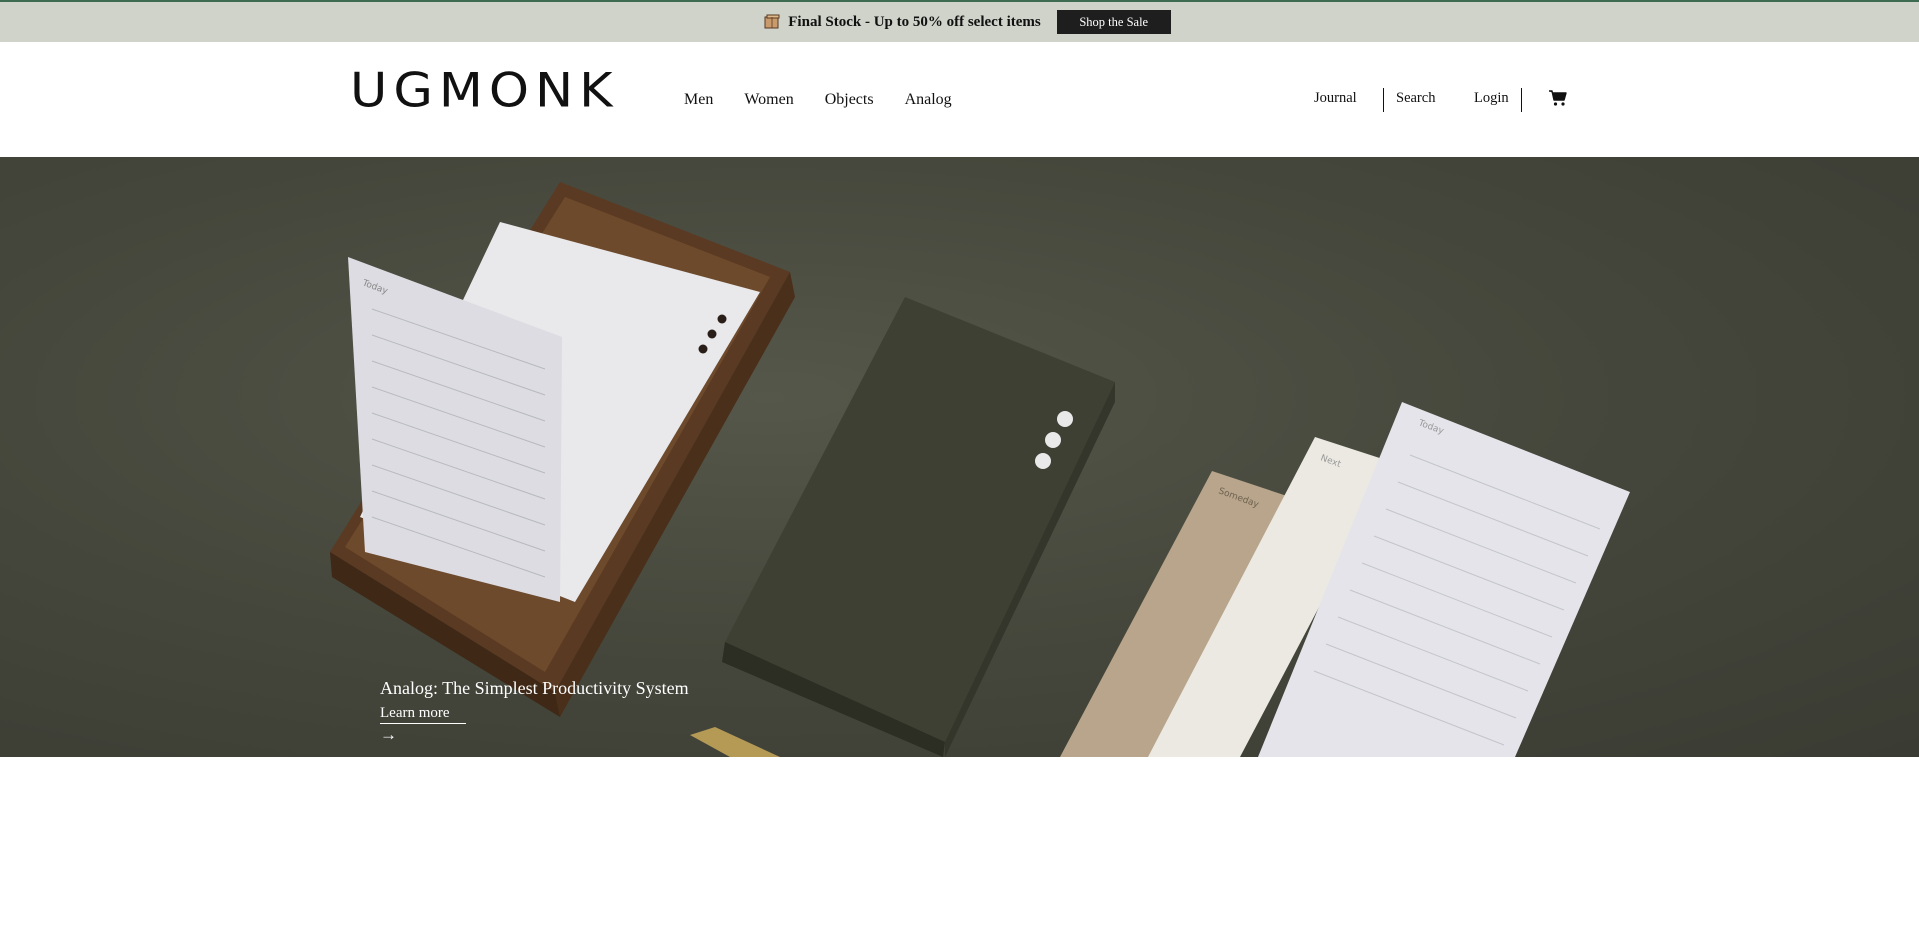  Describe the element at coordinates (918, 527) in the screenshot. I see `storage-box` at that location.